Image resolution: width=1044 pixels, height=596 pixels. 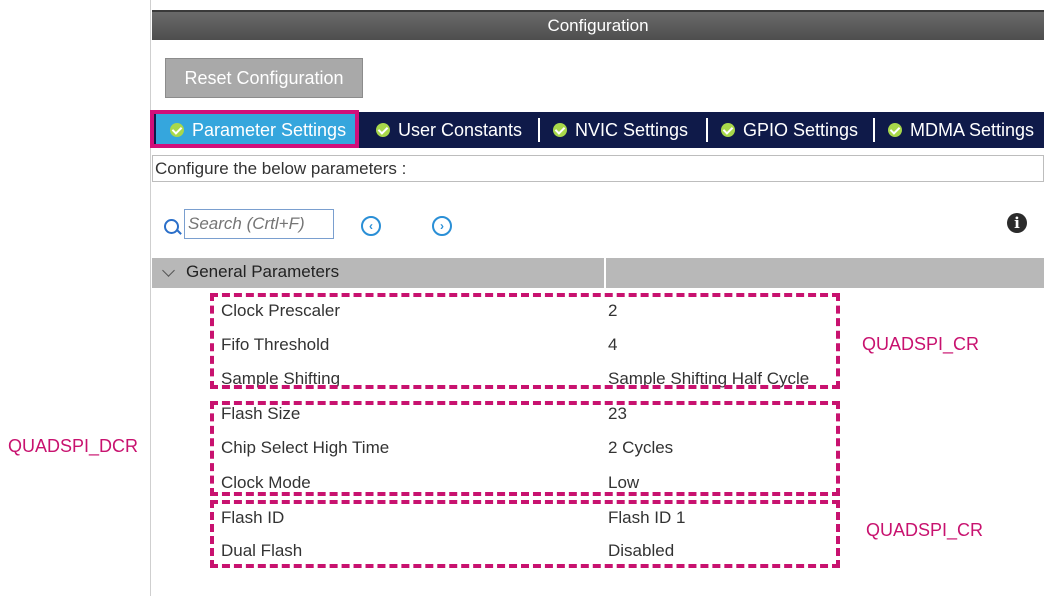 What do you see at coordinates (632, 129) in the screenshot?
I see `tab-label: NVIC Settings` at bounding box center [632, 129].